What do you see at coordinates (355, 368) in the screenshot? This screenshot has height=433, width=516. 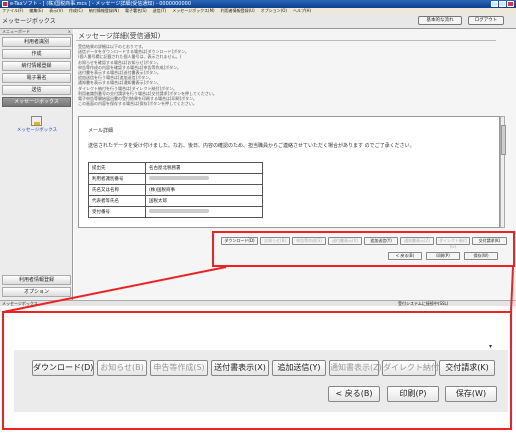 I see `notice-display-button: 通知書表示(Z)` at bounding box center [355, 368].